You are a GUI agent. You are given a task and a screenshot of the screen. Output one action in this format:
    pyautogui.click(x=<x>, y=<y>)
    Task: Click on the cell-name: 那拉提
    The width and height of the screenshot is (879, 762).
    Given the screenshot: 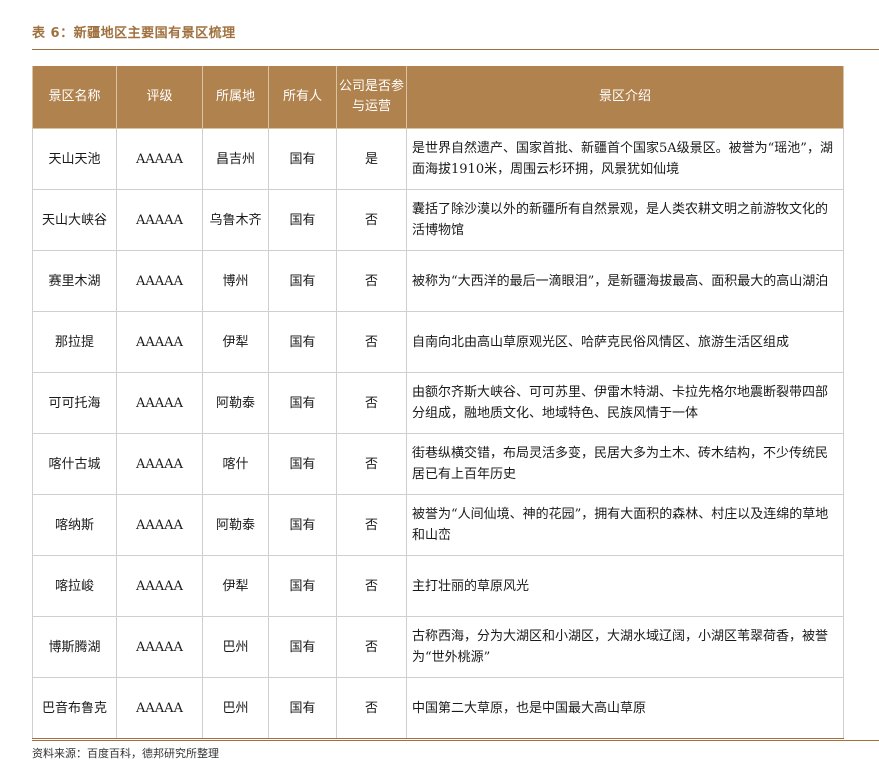 What is the action you would take?
    pyautogui.click(x=74, y=342)
    